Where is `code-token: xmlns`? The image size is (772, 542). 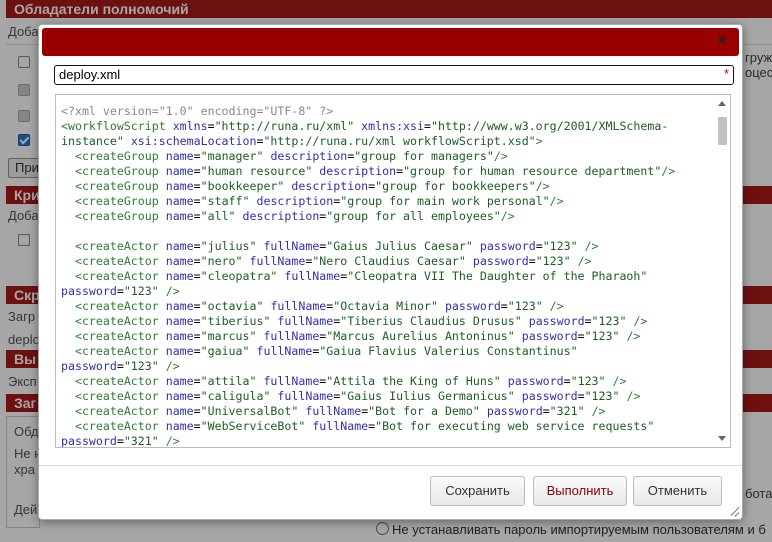 code-token: xmlns is located at coordinates (190, 126).